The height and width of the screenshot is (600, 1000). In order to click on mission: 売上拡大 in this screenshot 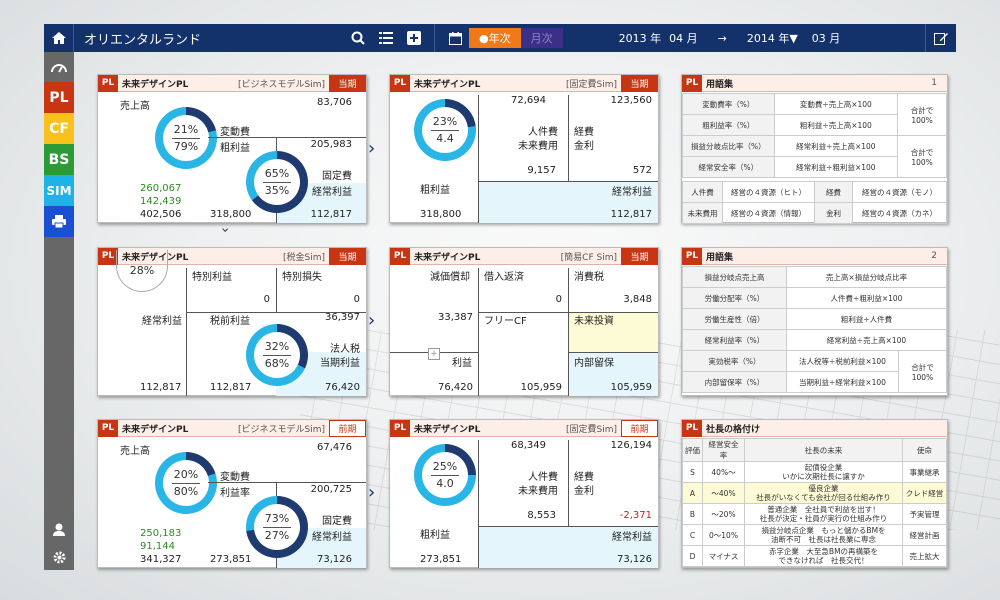, I will do `click(924, 556)`.